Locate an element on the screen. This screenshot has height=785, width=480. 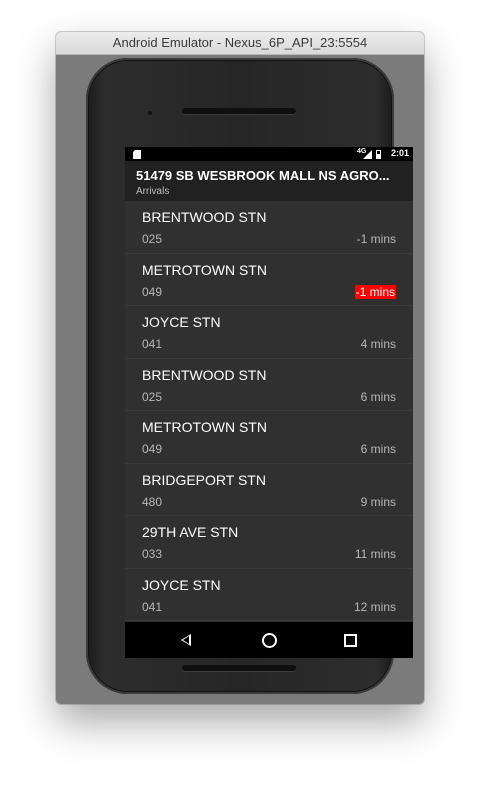
sd-card-icon is located at coordinates (137, 154).